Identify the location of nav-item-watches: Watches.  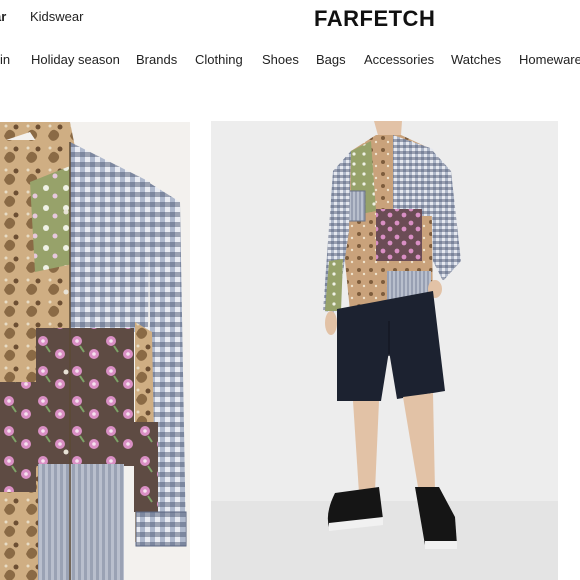
(476, 59).